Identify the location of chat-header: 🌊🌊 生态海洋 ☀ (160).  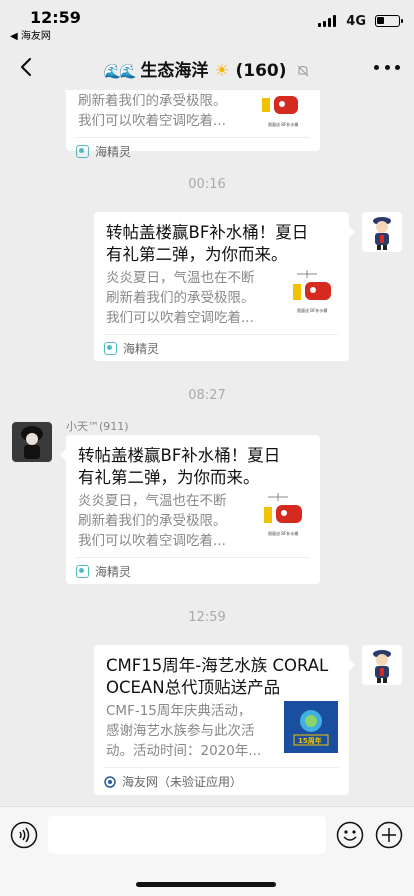
(207, 67).